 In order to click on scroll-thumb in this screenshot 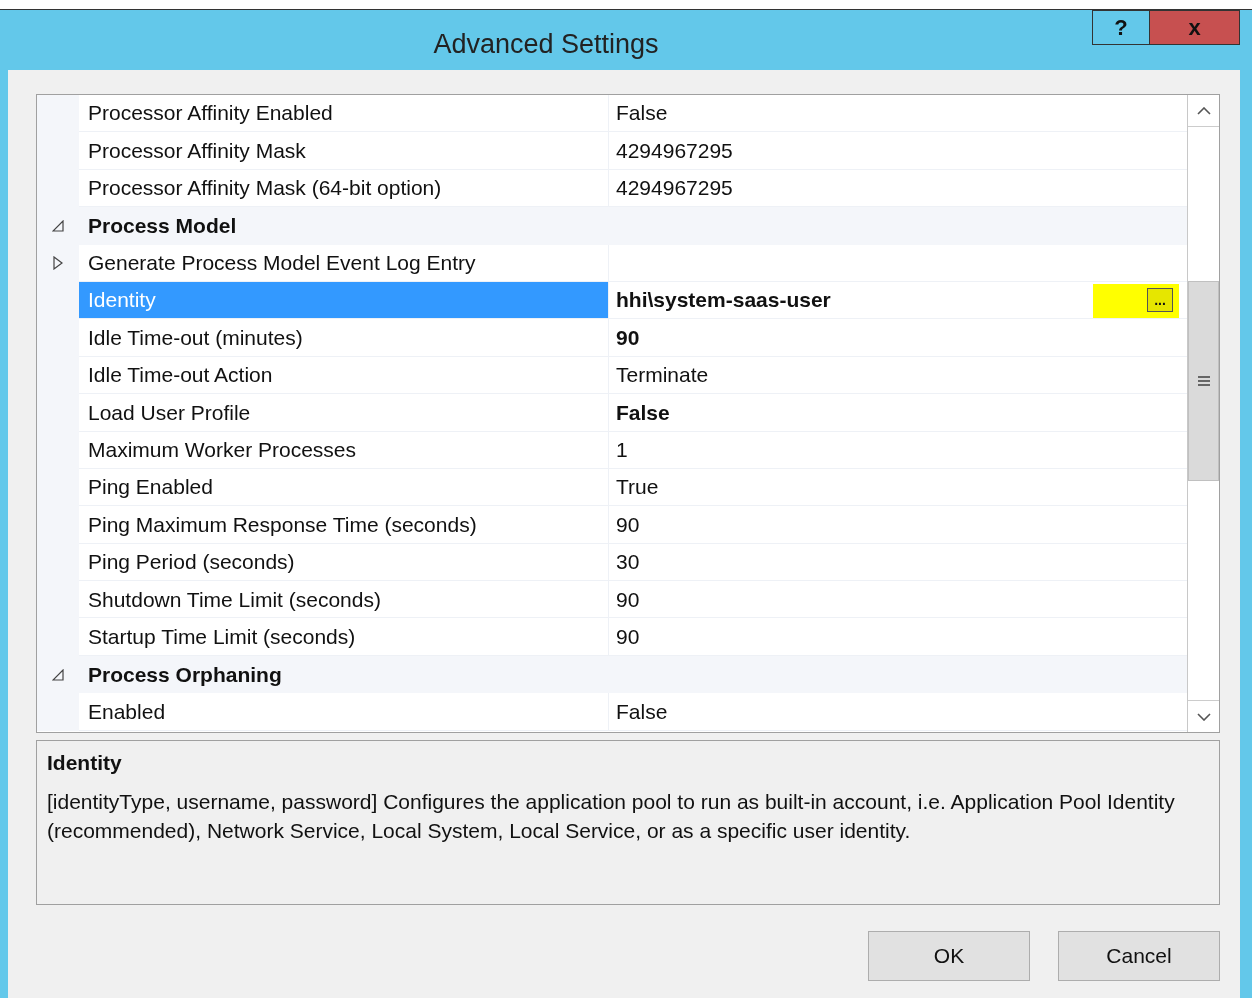, I will do `click(1203, 381)`.